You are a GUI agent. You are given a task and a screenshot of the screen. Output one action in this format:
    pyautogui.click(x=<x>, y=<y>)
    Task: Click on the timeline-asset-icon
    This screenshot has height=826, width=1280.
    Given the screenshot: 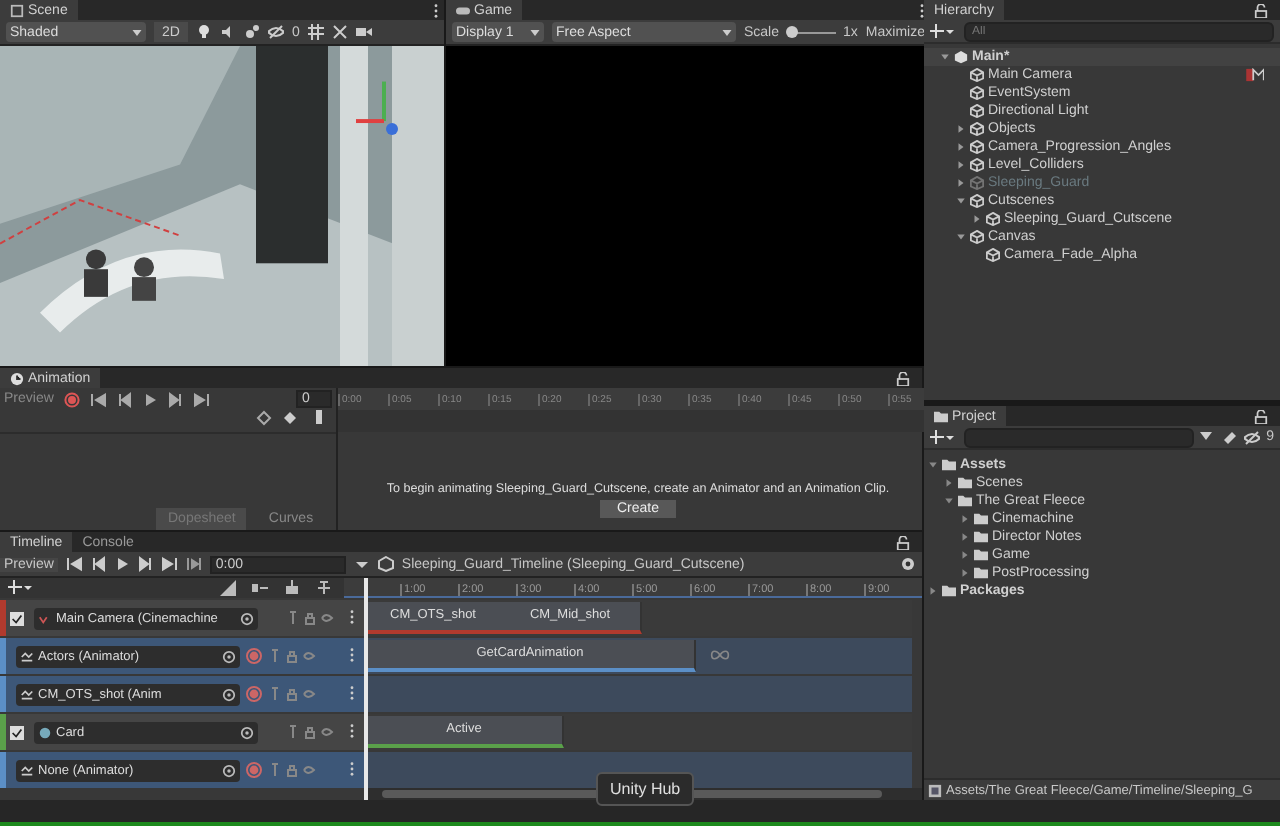 What is the action you would take?
    pyautogui.click(x=935, y=790)
    